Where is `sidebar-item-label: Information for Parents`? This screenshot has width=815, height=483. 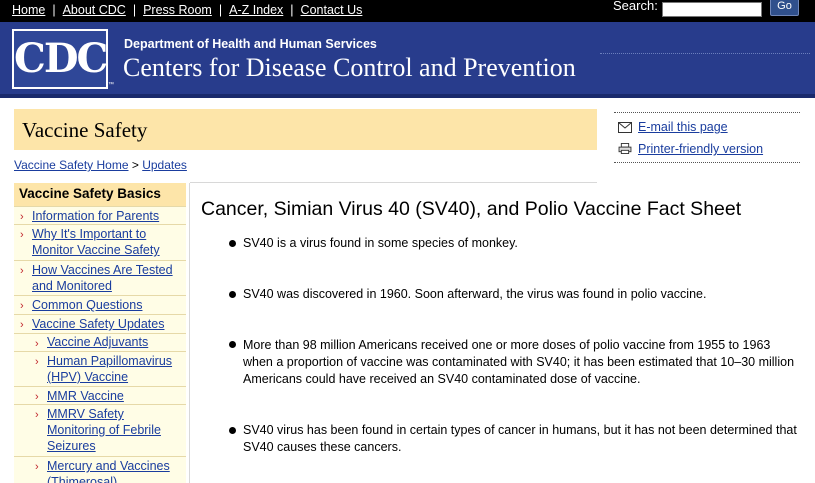
sidebar-item-label: Information for Parents is located at coordinates (107, 216).